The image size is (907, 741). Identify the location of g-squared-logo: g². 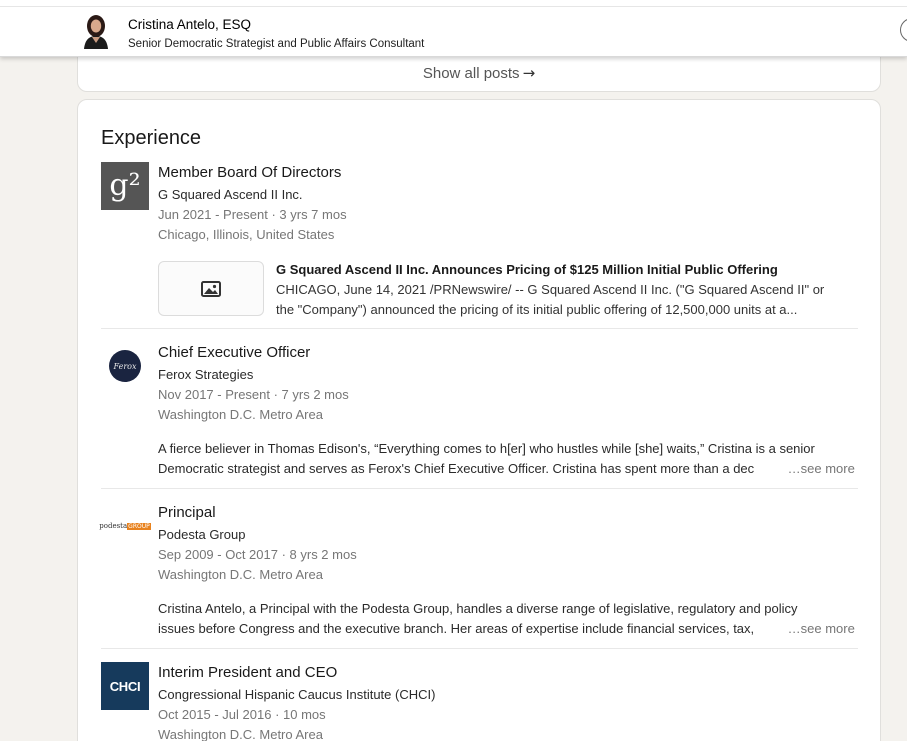
(125, 186).